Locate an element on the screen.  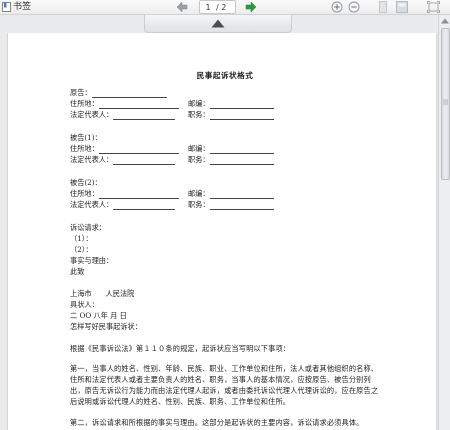
defendant1-label: 被告(1)： is located at coordinates (86, 137).